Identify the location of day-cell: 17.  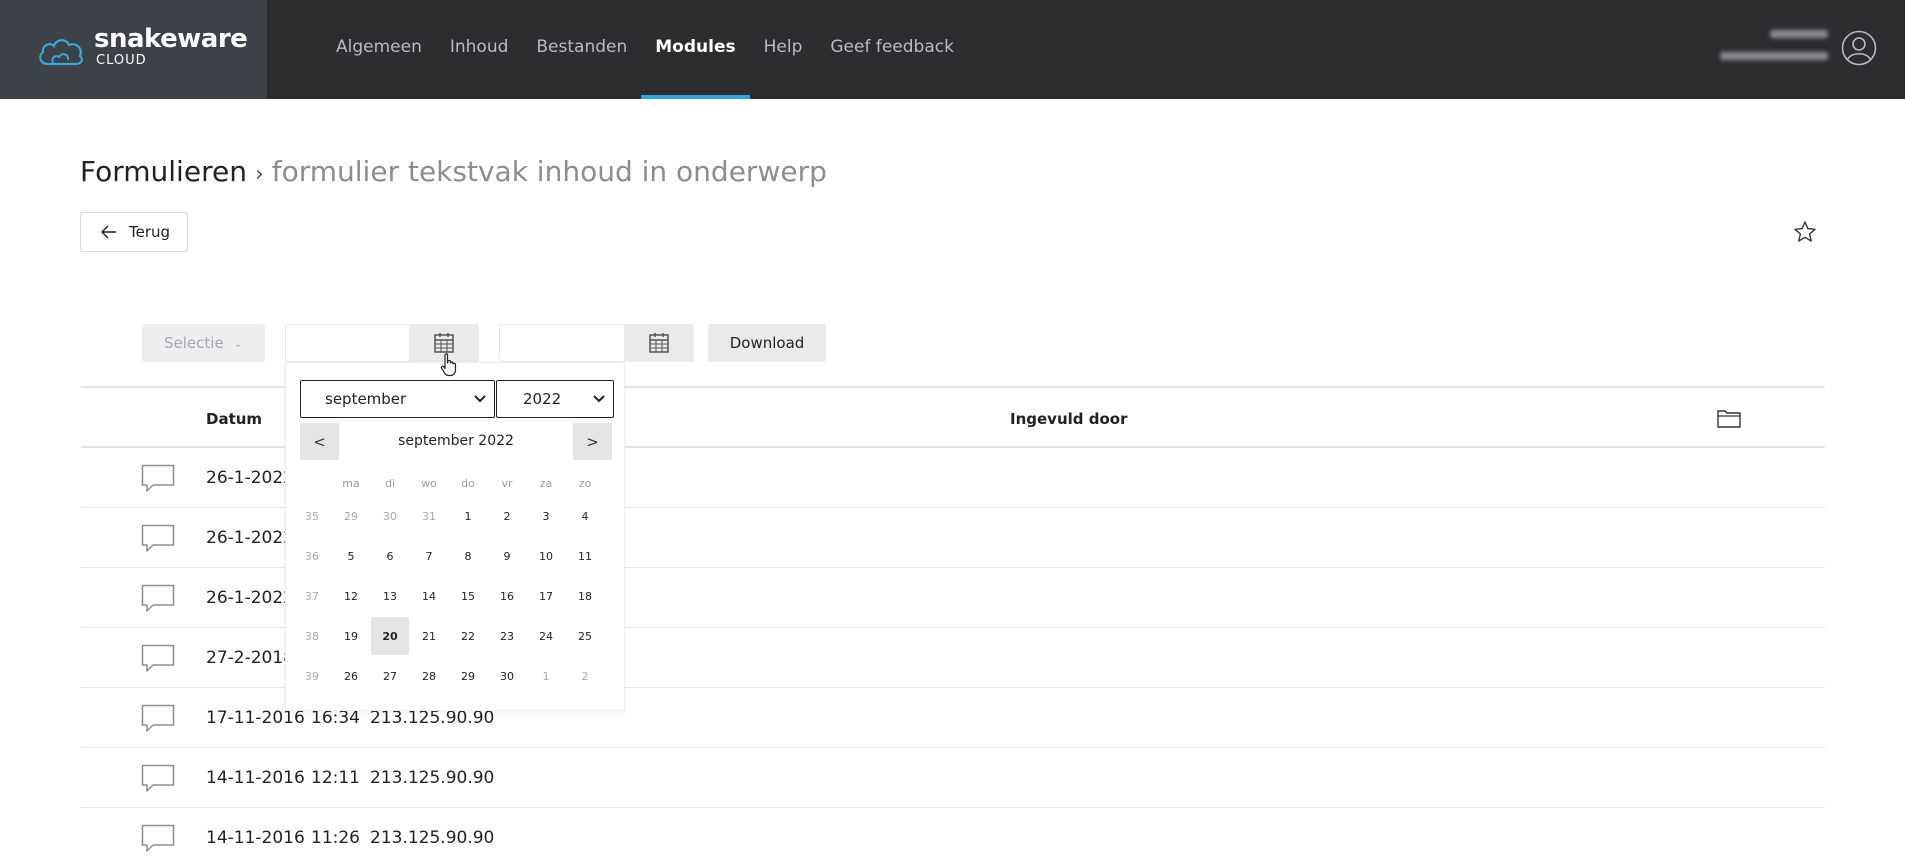
(546, 596).